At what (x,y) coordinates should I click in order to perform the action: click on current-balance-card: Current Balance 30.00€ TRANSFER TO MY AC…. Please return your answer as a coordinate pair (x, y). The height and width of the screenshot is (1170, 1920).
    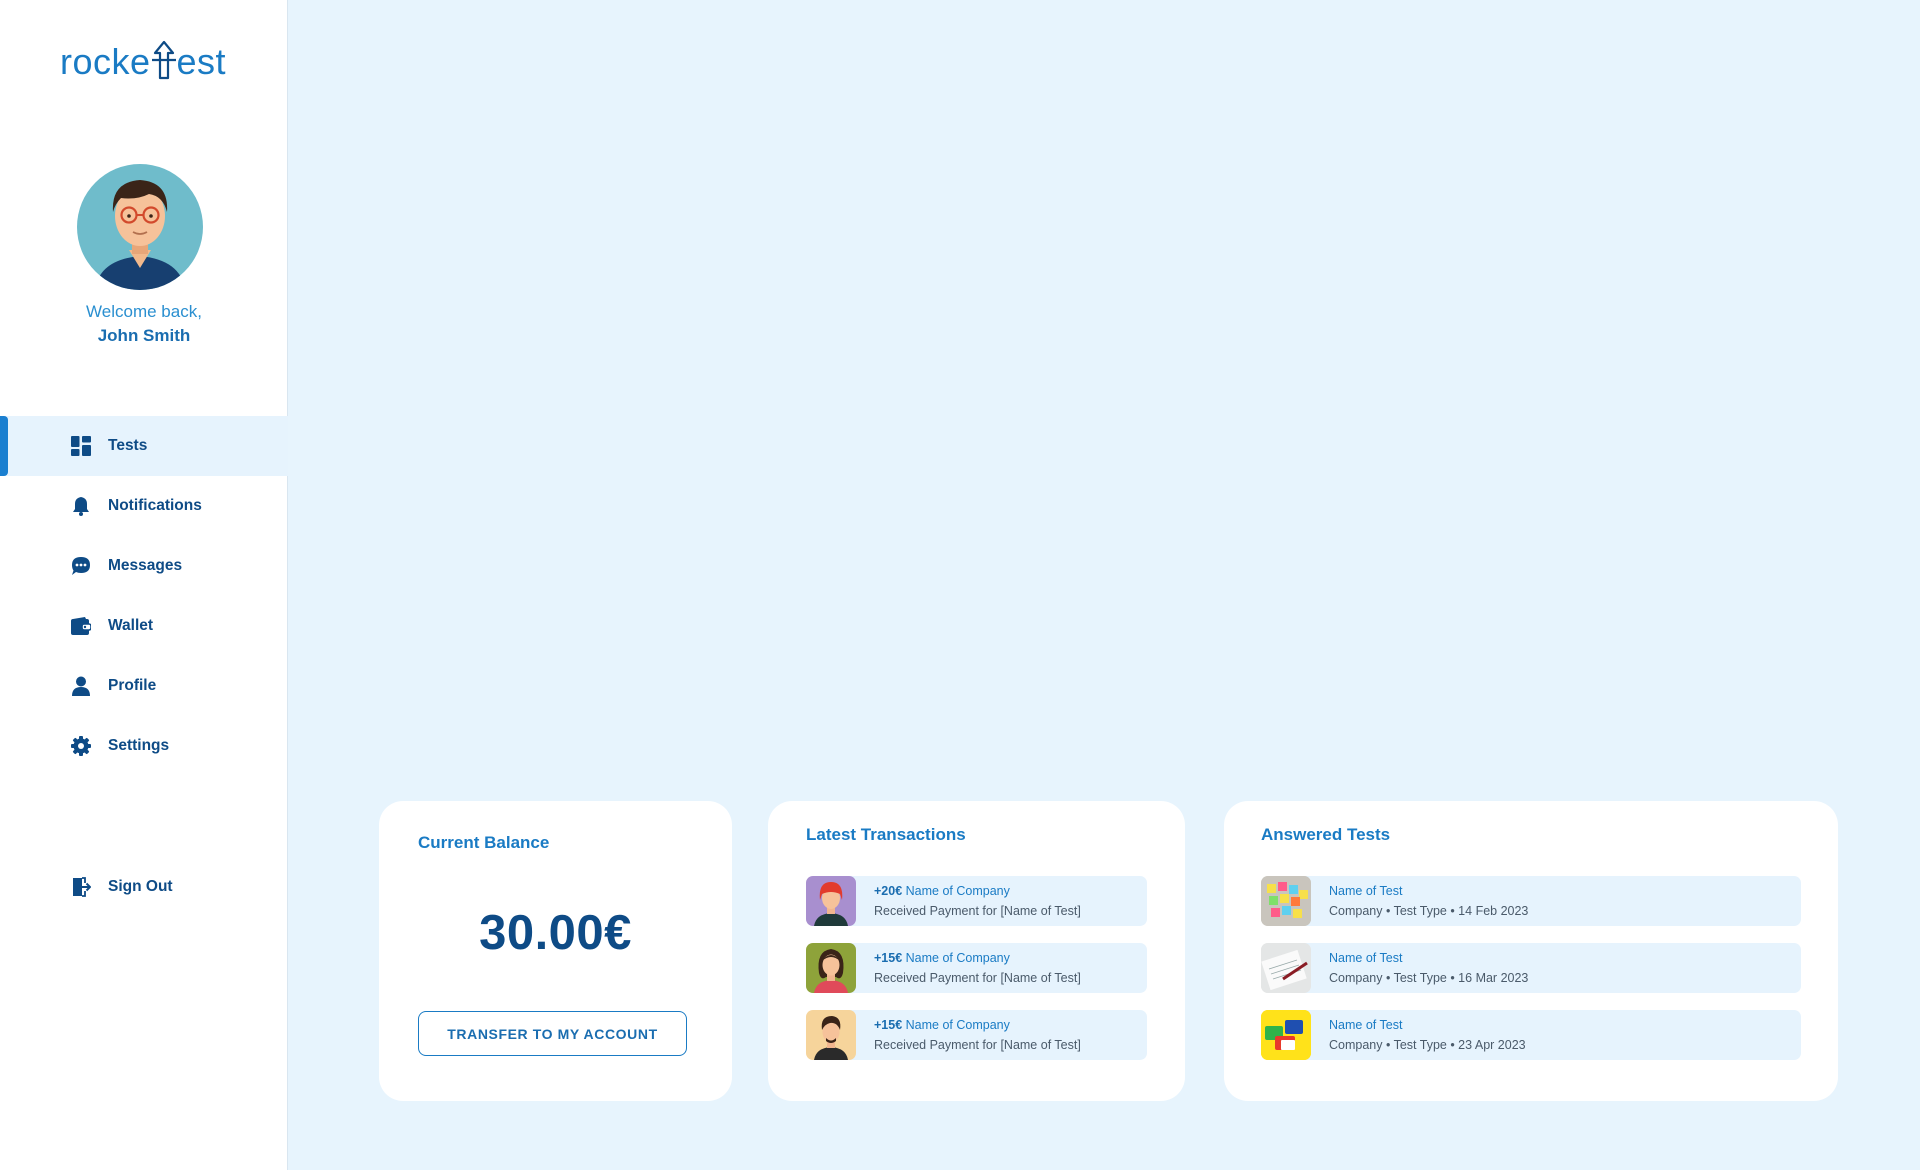
    Looking at the image, I should click on (555, 951).